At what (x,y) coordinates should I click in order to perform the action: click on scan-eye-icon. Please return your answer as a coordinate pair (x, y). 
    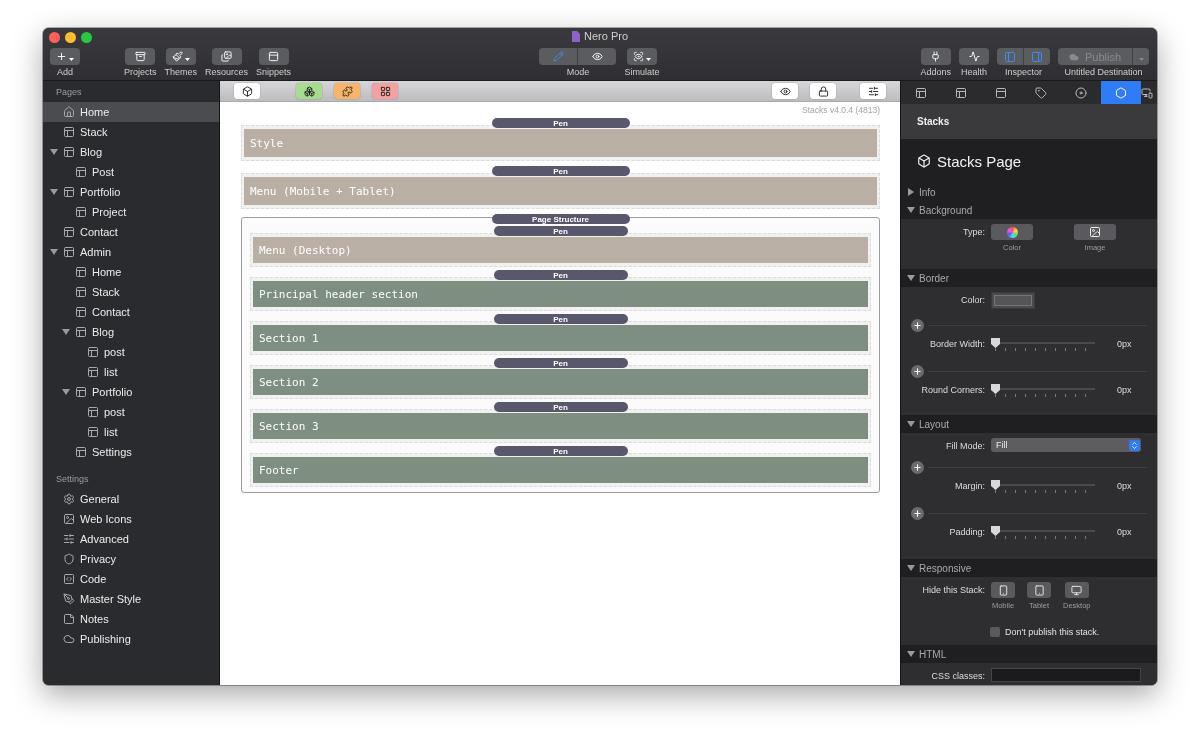
    Looking at the image, I should click on (638, 56).